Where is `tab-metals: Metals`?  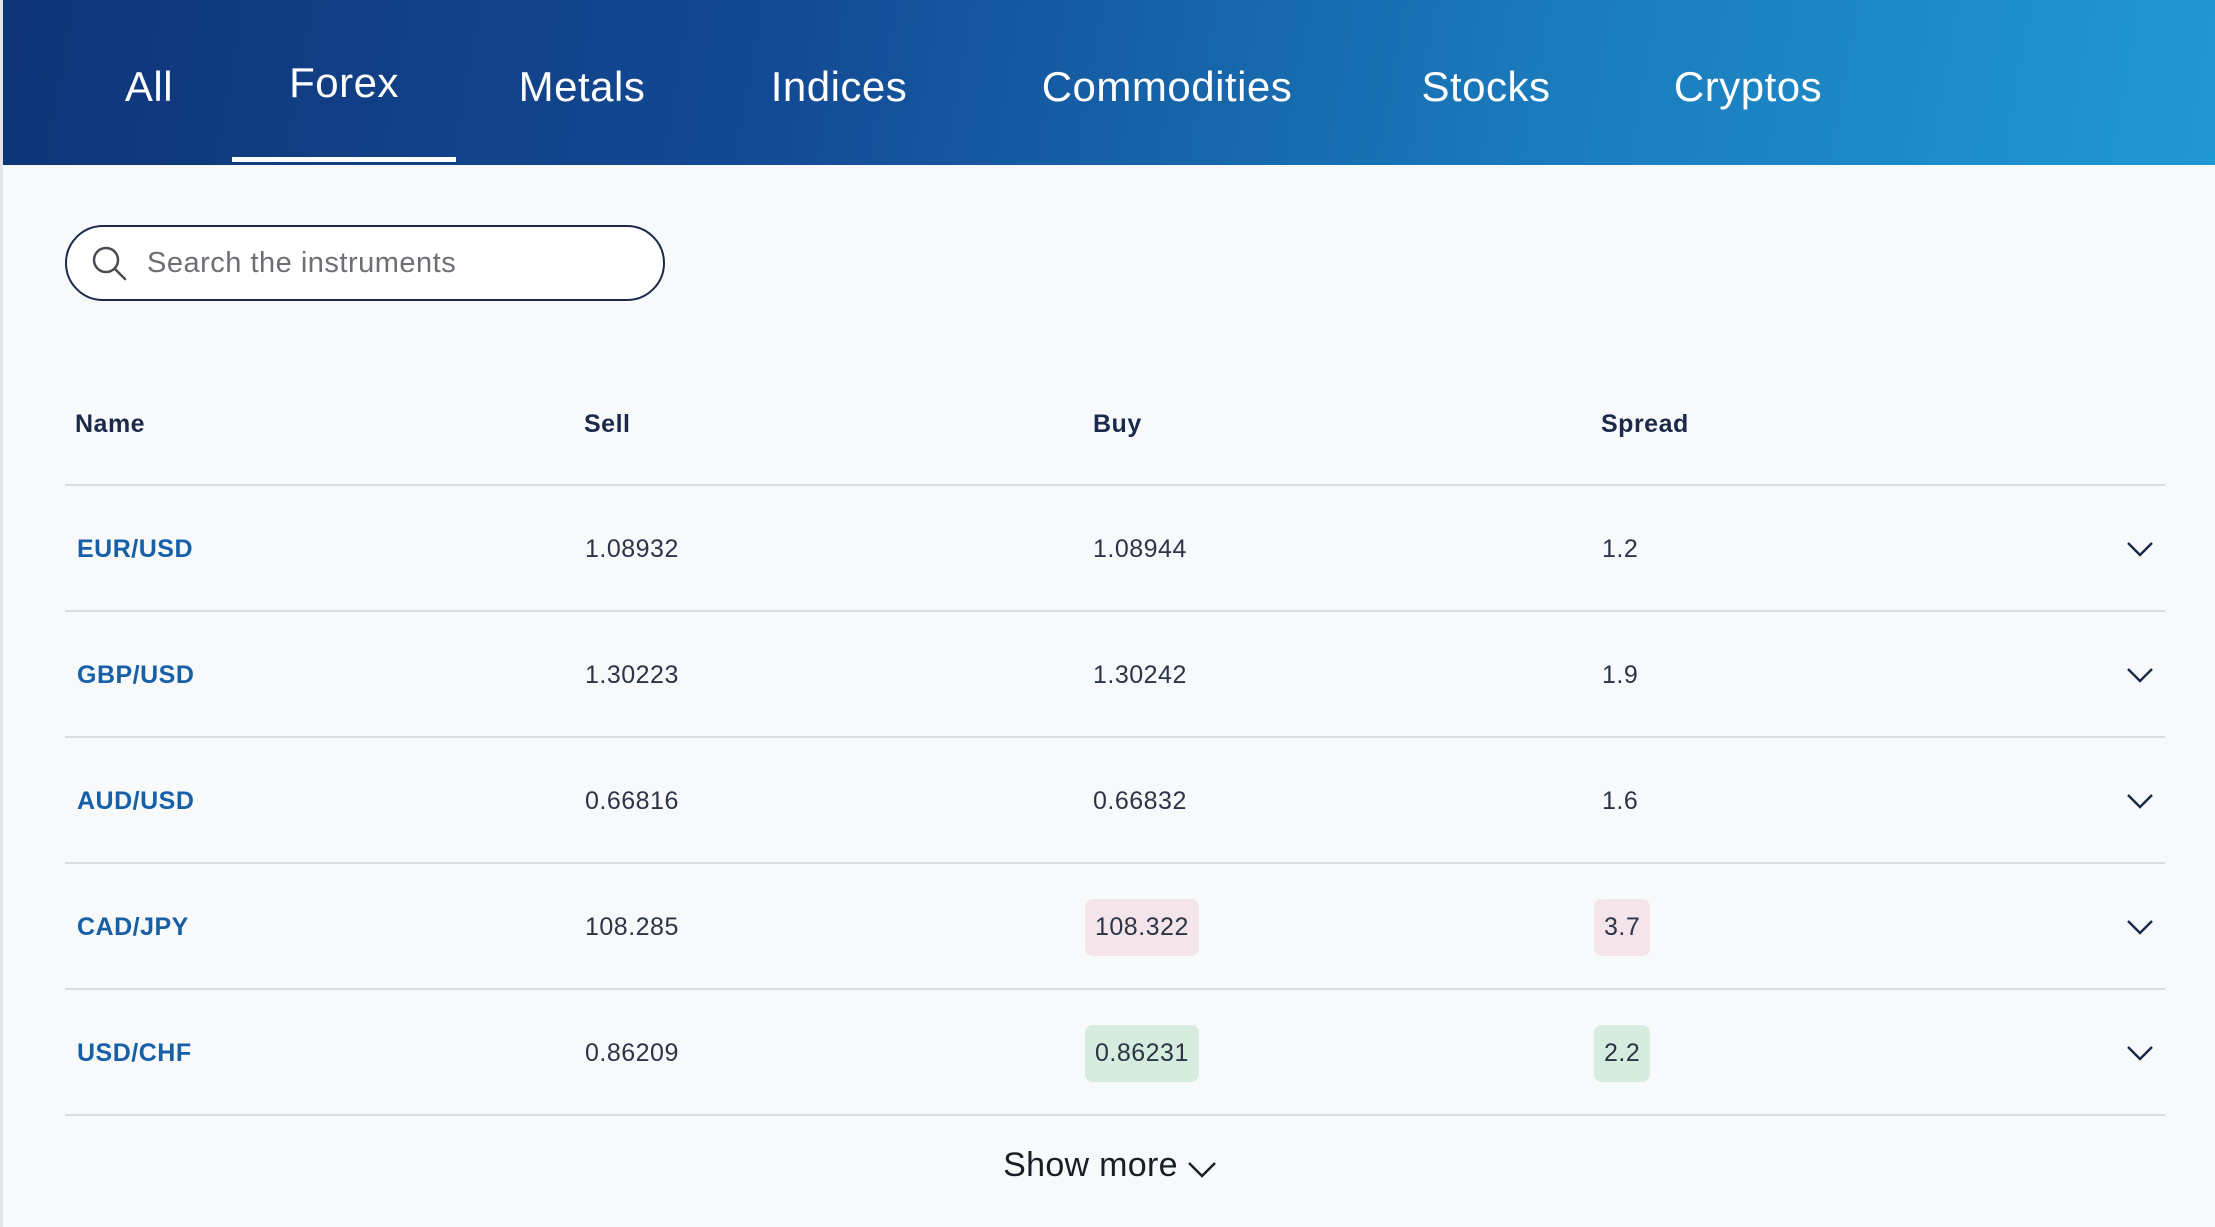 tab-metals: Metals is located at coordinates (582, 82).